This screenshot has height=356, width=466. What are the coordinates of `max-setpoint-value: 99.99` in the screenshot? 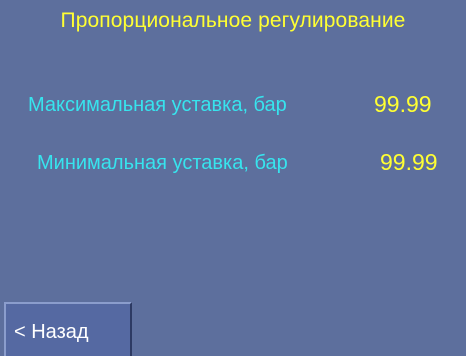 It's located at (403, 104).